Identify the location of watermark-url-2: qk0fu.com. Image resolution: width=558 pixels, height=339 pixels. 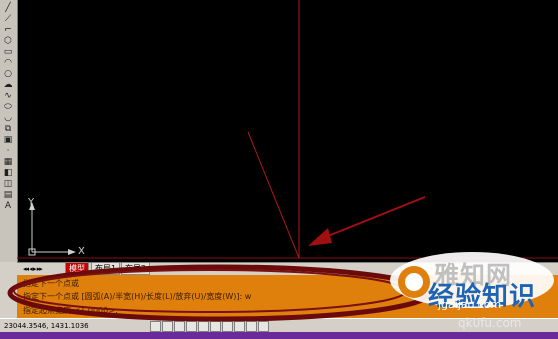
(490, 323).